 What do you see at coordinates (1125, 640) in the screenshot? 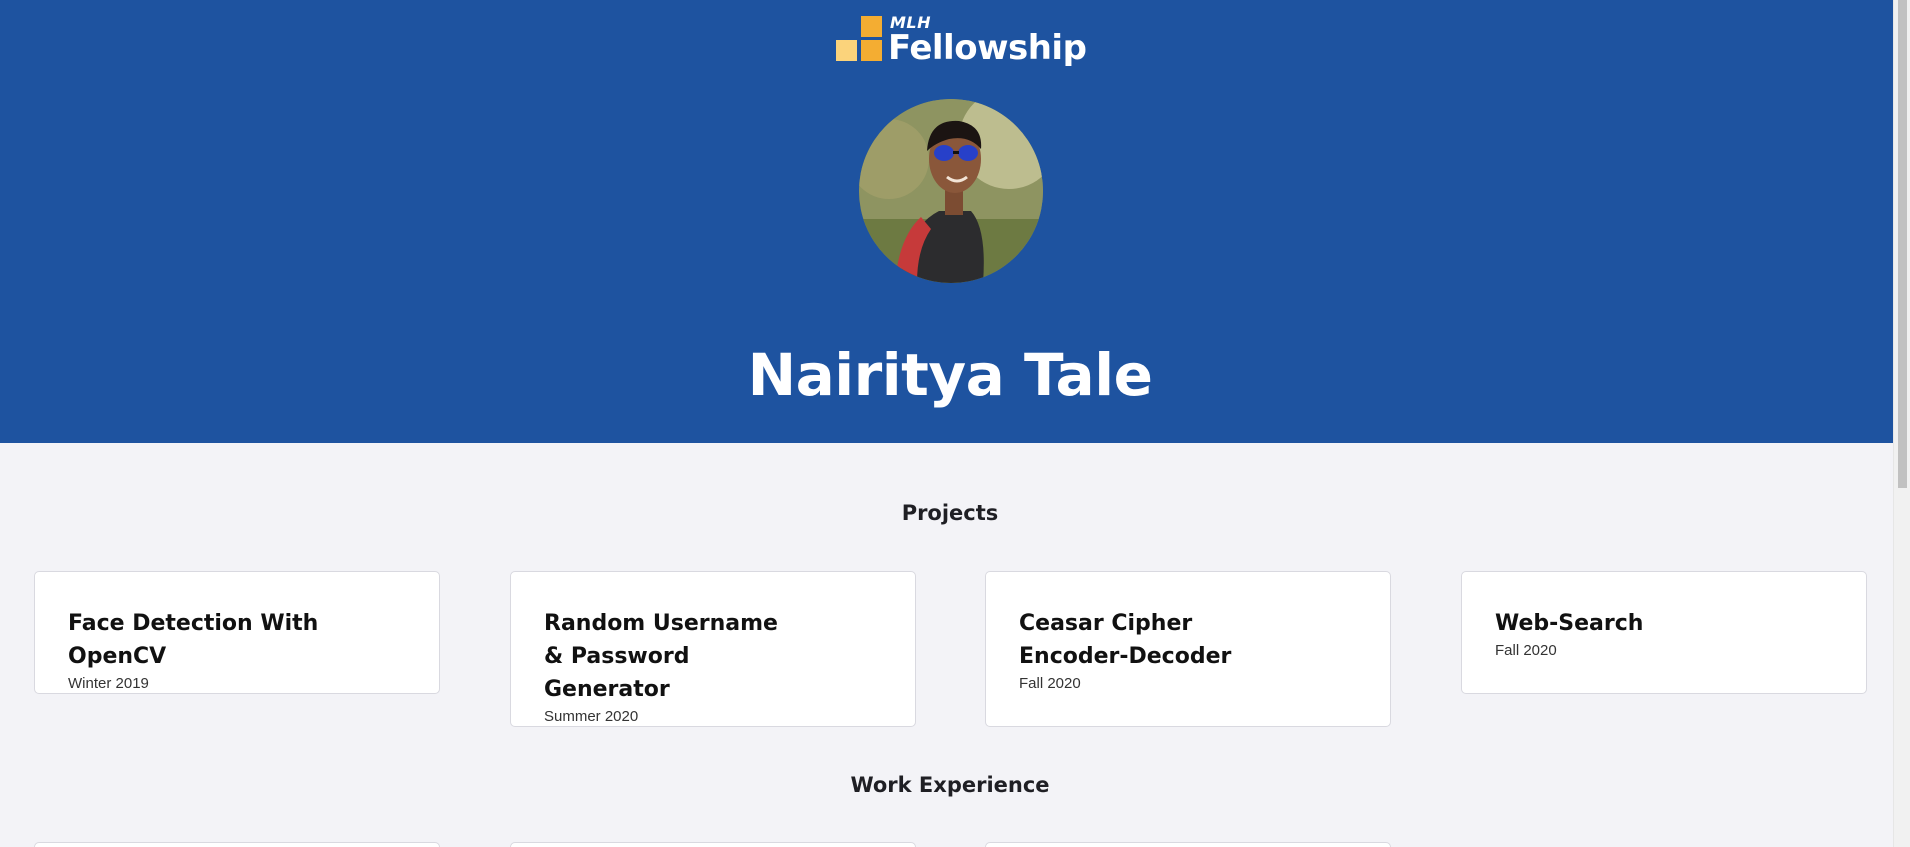
I see `project-title: Ceasar Cipher Encoder-Decoder` at bounding box center [1125, 640].